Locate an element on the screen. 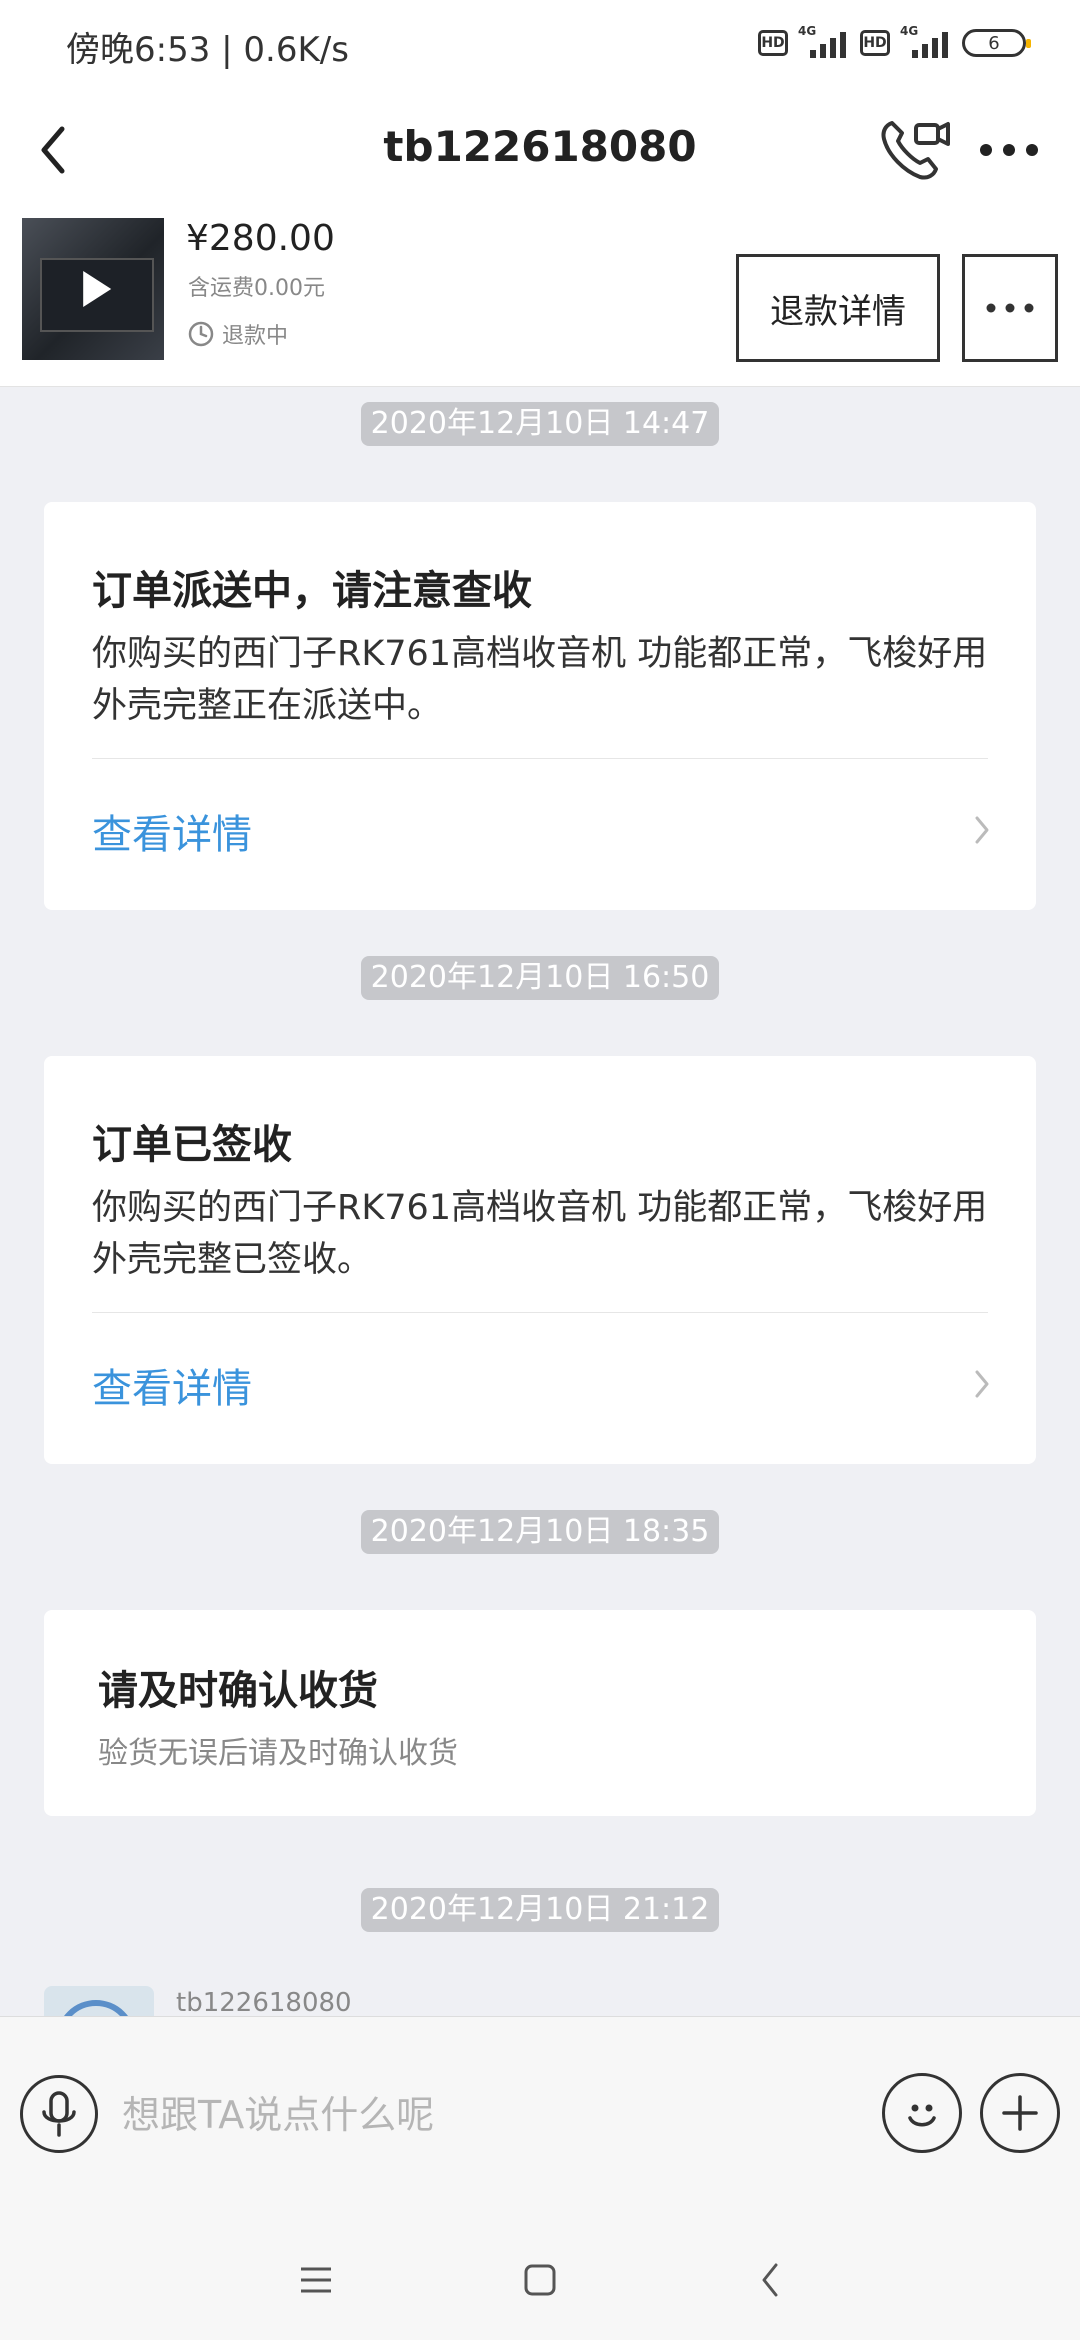  status-indicators: HD 4G HD 4G 6 is located at coordinates (894, 42).